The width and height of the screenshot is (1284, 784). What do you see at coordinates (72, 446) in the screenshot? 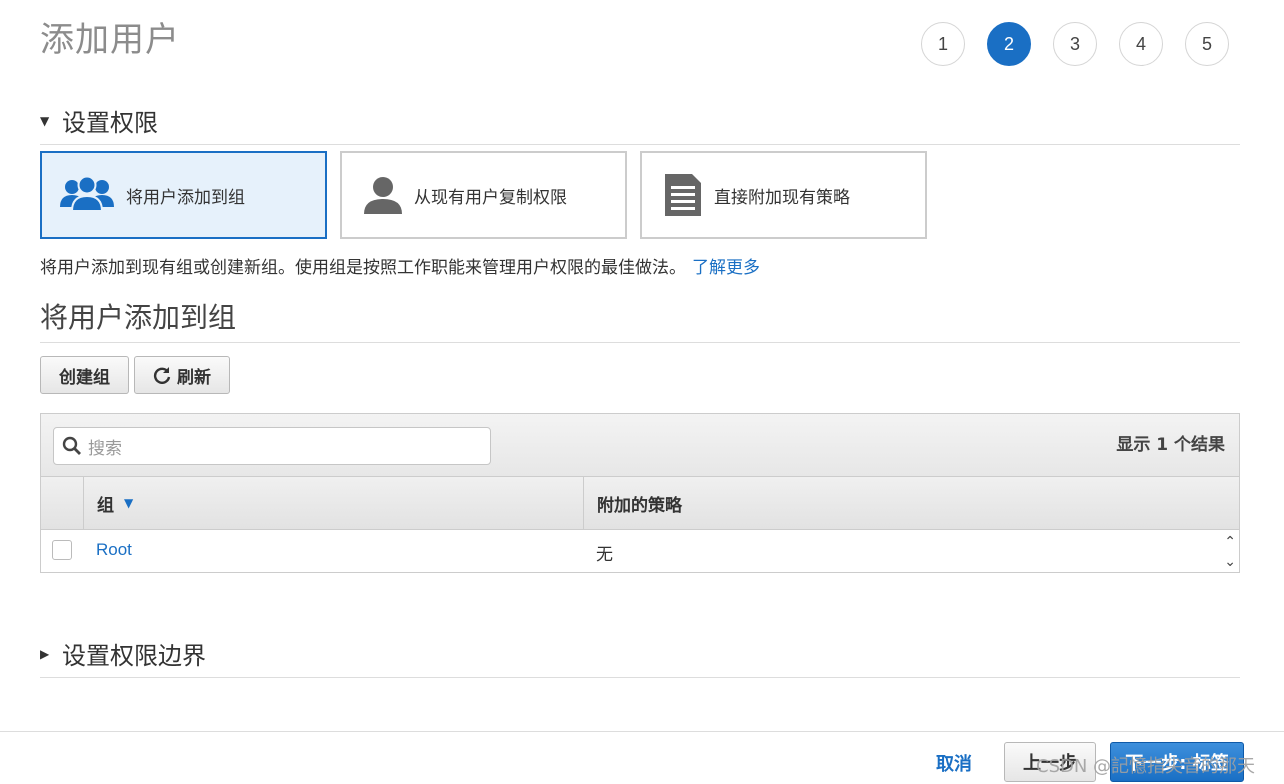
I see `search-icon` at bounding box center [72, 446].